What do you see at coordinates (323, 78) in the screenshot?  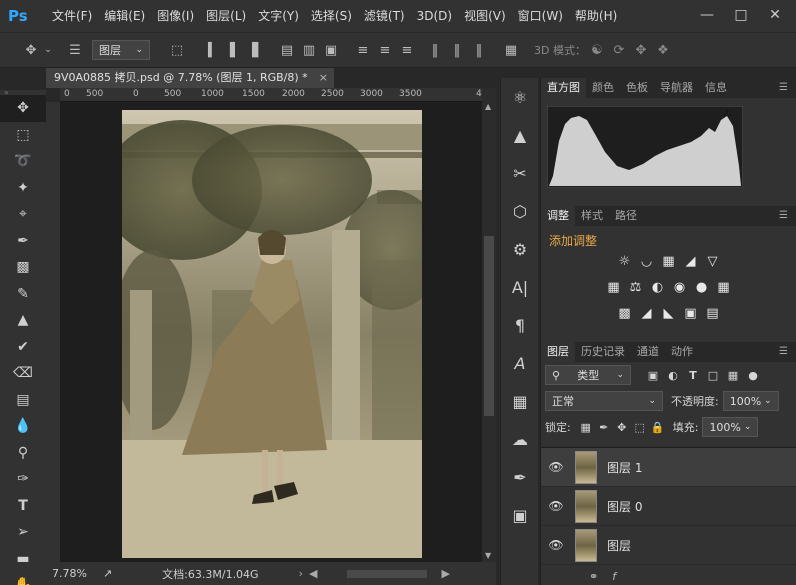 I see `close-tab-icon: ×` at bounding box center [323, 78].